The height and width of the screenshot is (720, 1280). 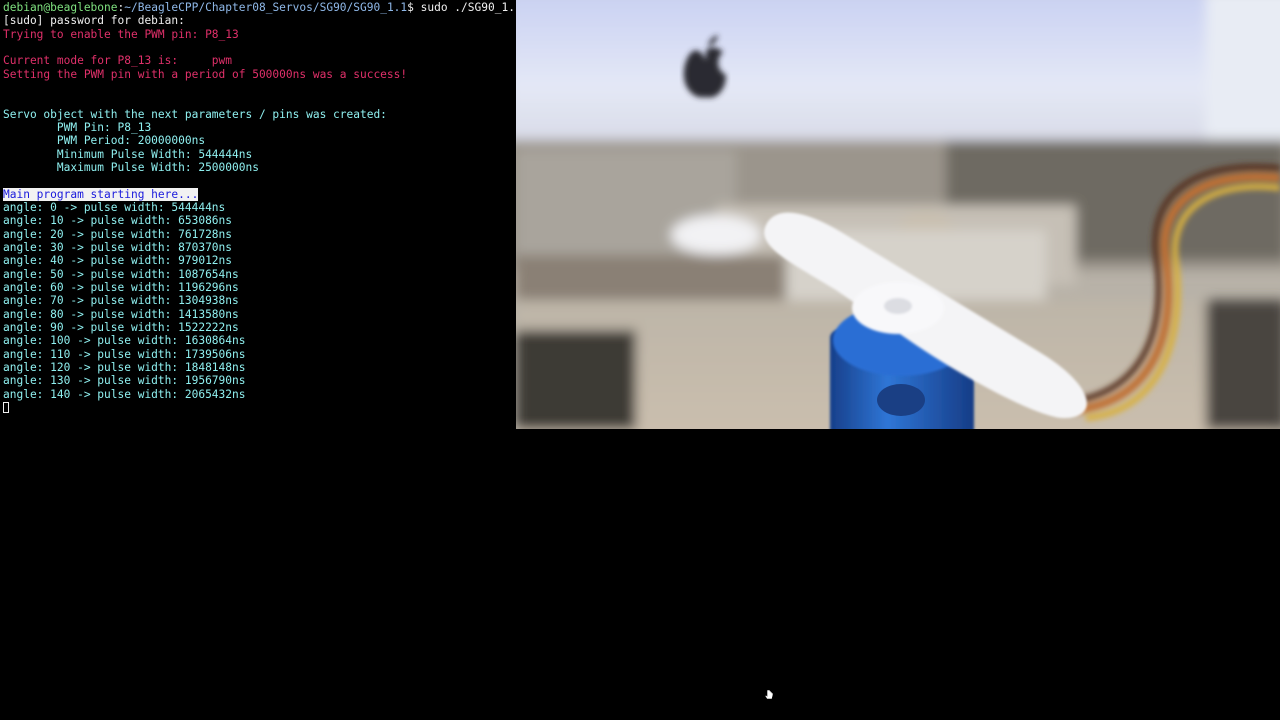 What do you see at coordinates (104, 140) in the screenshot?
I see `param-line: PWM Period: 20000000ns` at bounding box center [104, 140].